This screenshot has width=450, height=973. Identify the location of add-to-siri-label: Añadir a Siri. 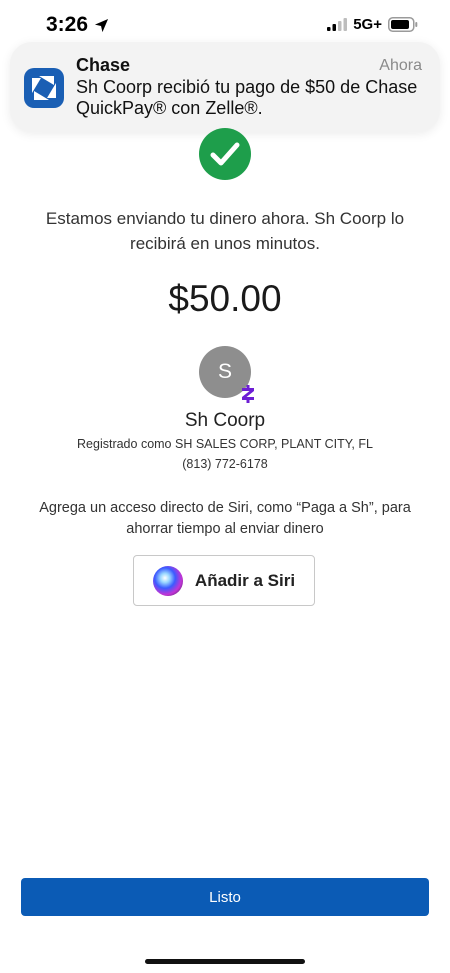
(245, 580).